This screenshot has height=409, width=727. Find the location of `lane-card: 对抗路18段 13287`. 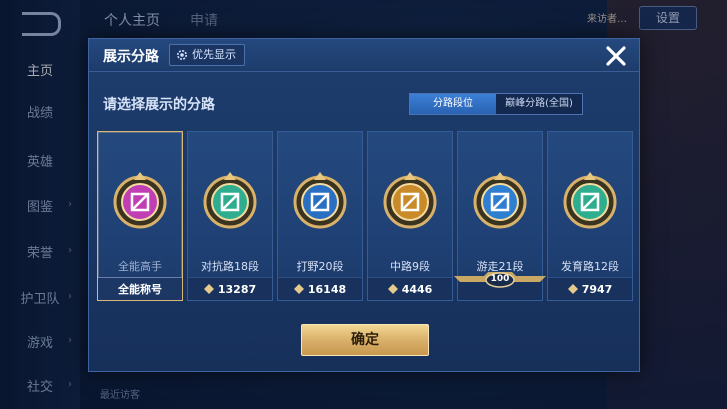

lane-card: 对抗路18段 13287 is located at coordinates (230, 216).